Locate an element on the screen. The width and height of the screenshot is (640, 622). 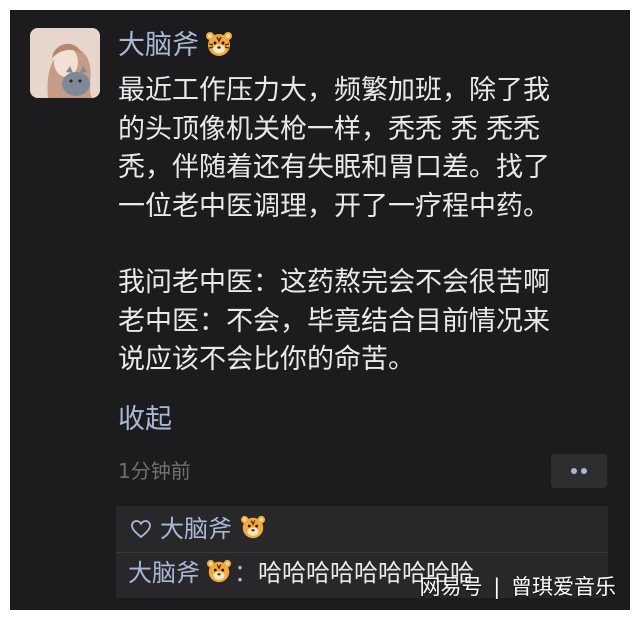
collapse-link: 收起 is located at coordinates (145, 420).